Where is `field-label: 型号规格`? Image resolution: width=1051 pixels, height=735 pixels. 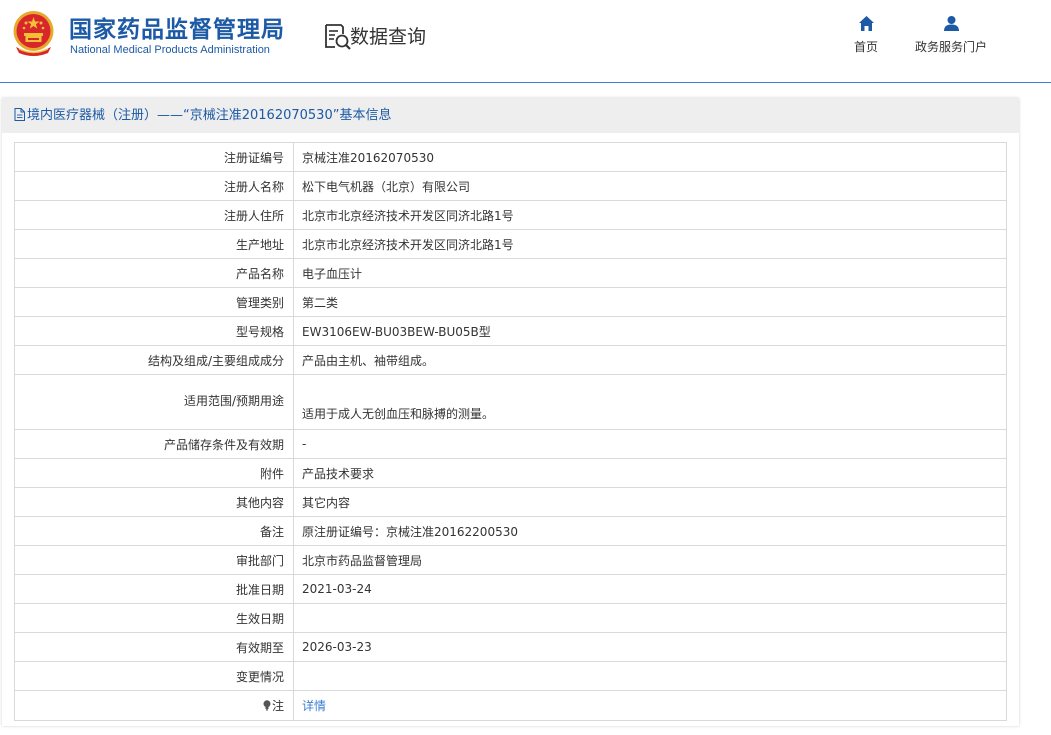
field-label: 型号规格 is located at coordinates (154, 331).